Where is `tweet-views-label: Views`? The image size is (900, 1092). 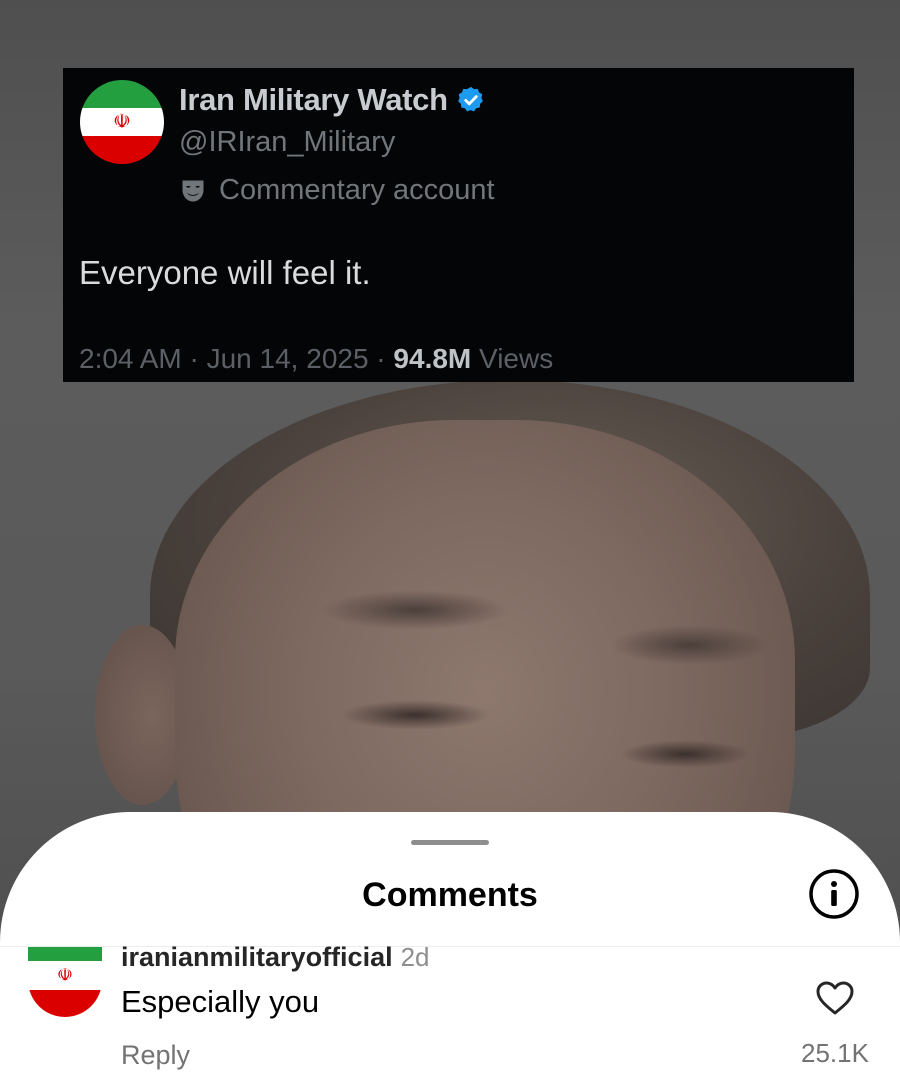 tweet-views-label: Views is located at coordinates (512, 358).